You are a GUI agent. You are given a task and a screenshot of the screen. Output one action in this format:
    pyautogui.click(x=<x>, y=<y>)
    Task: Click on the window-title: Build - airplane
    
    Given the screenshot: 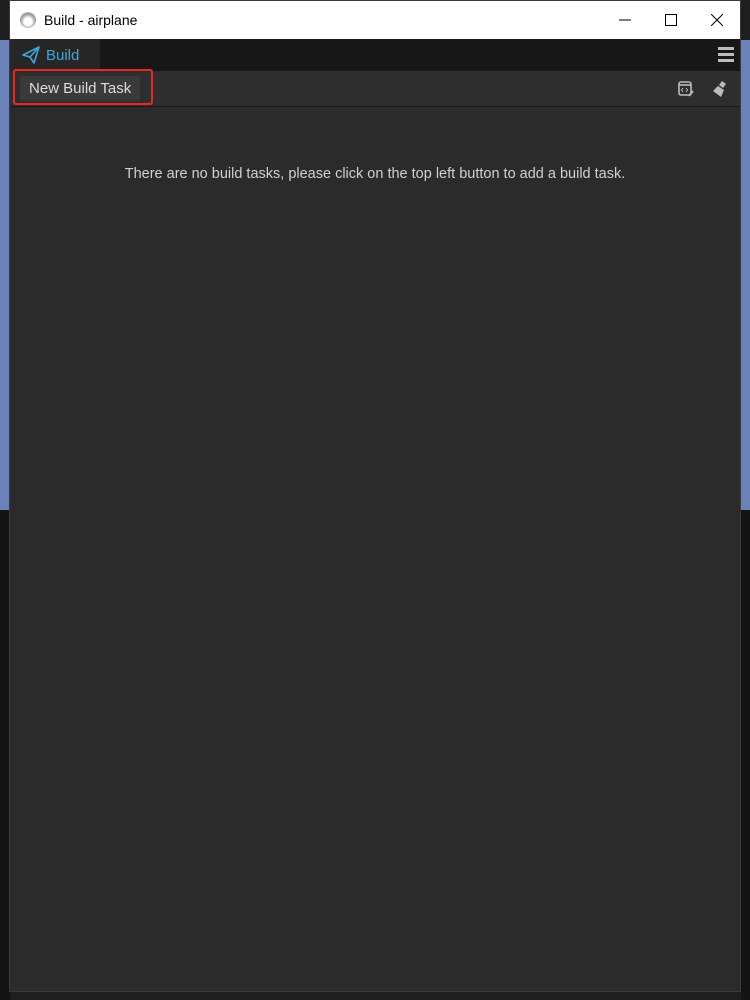 What is the action you would take?
    pyautogui.click(x=91, y=20)
    